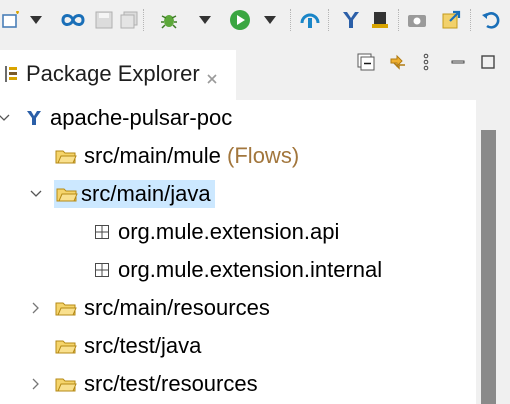 The width and height of the screenshot is (510, 404). Describe the element at coordinates (171, 383) in the screenshot. I see `tree-item-label: src/test/resources` at that location.